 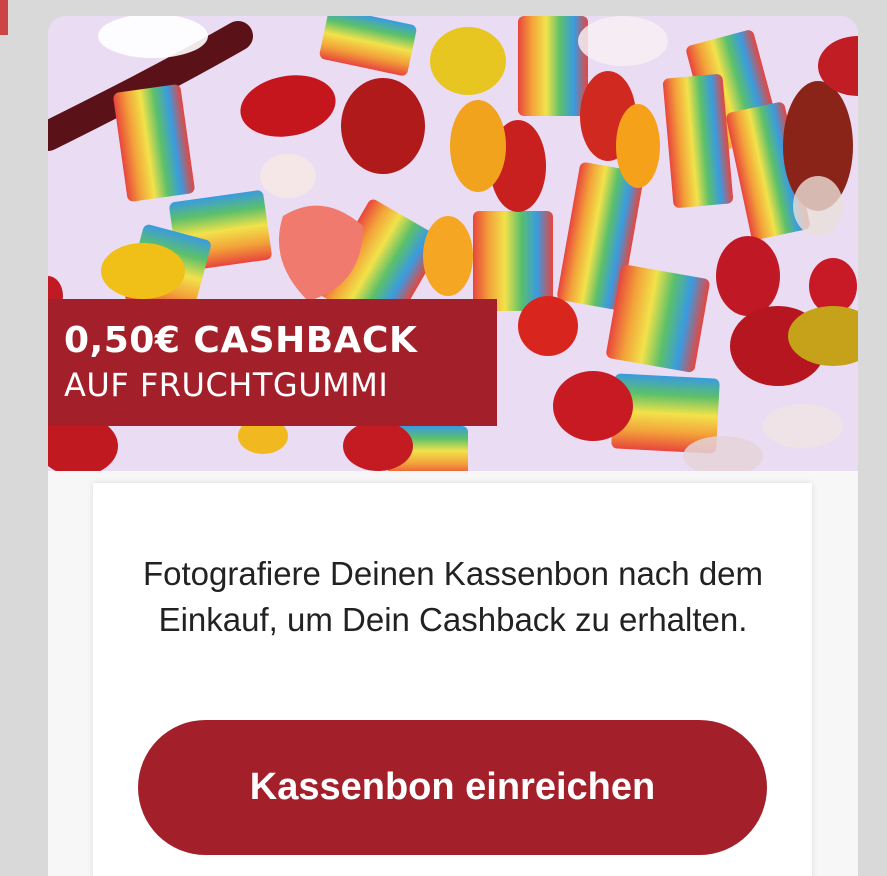 What do you see at coordinates (226, 385) in the screenshot?
I see `cashback-category: AUF FRUCHTGUMMI` at bounding box center [226, 385].